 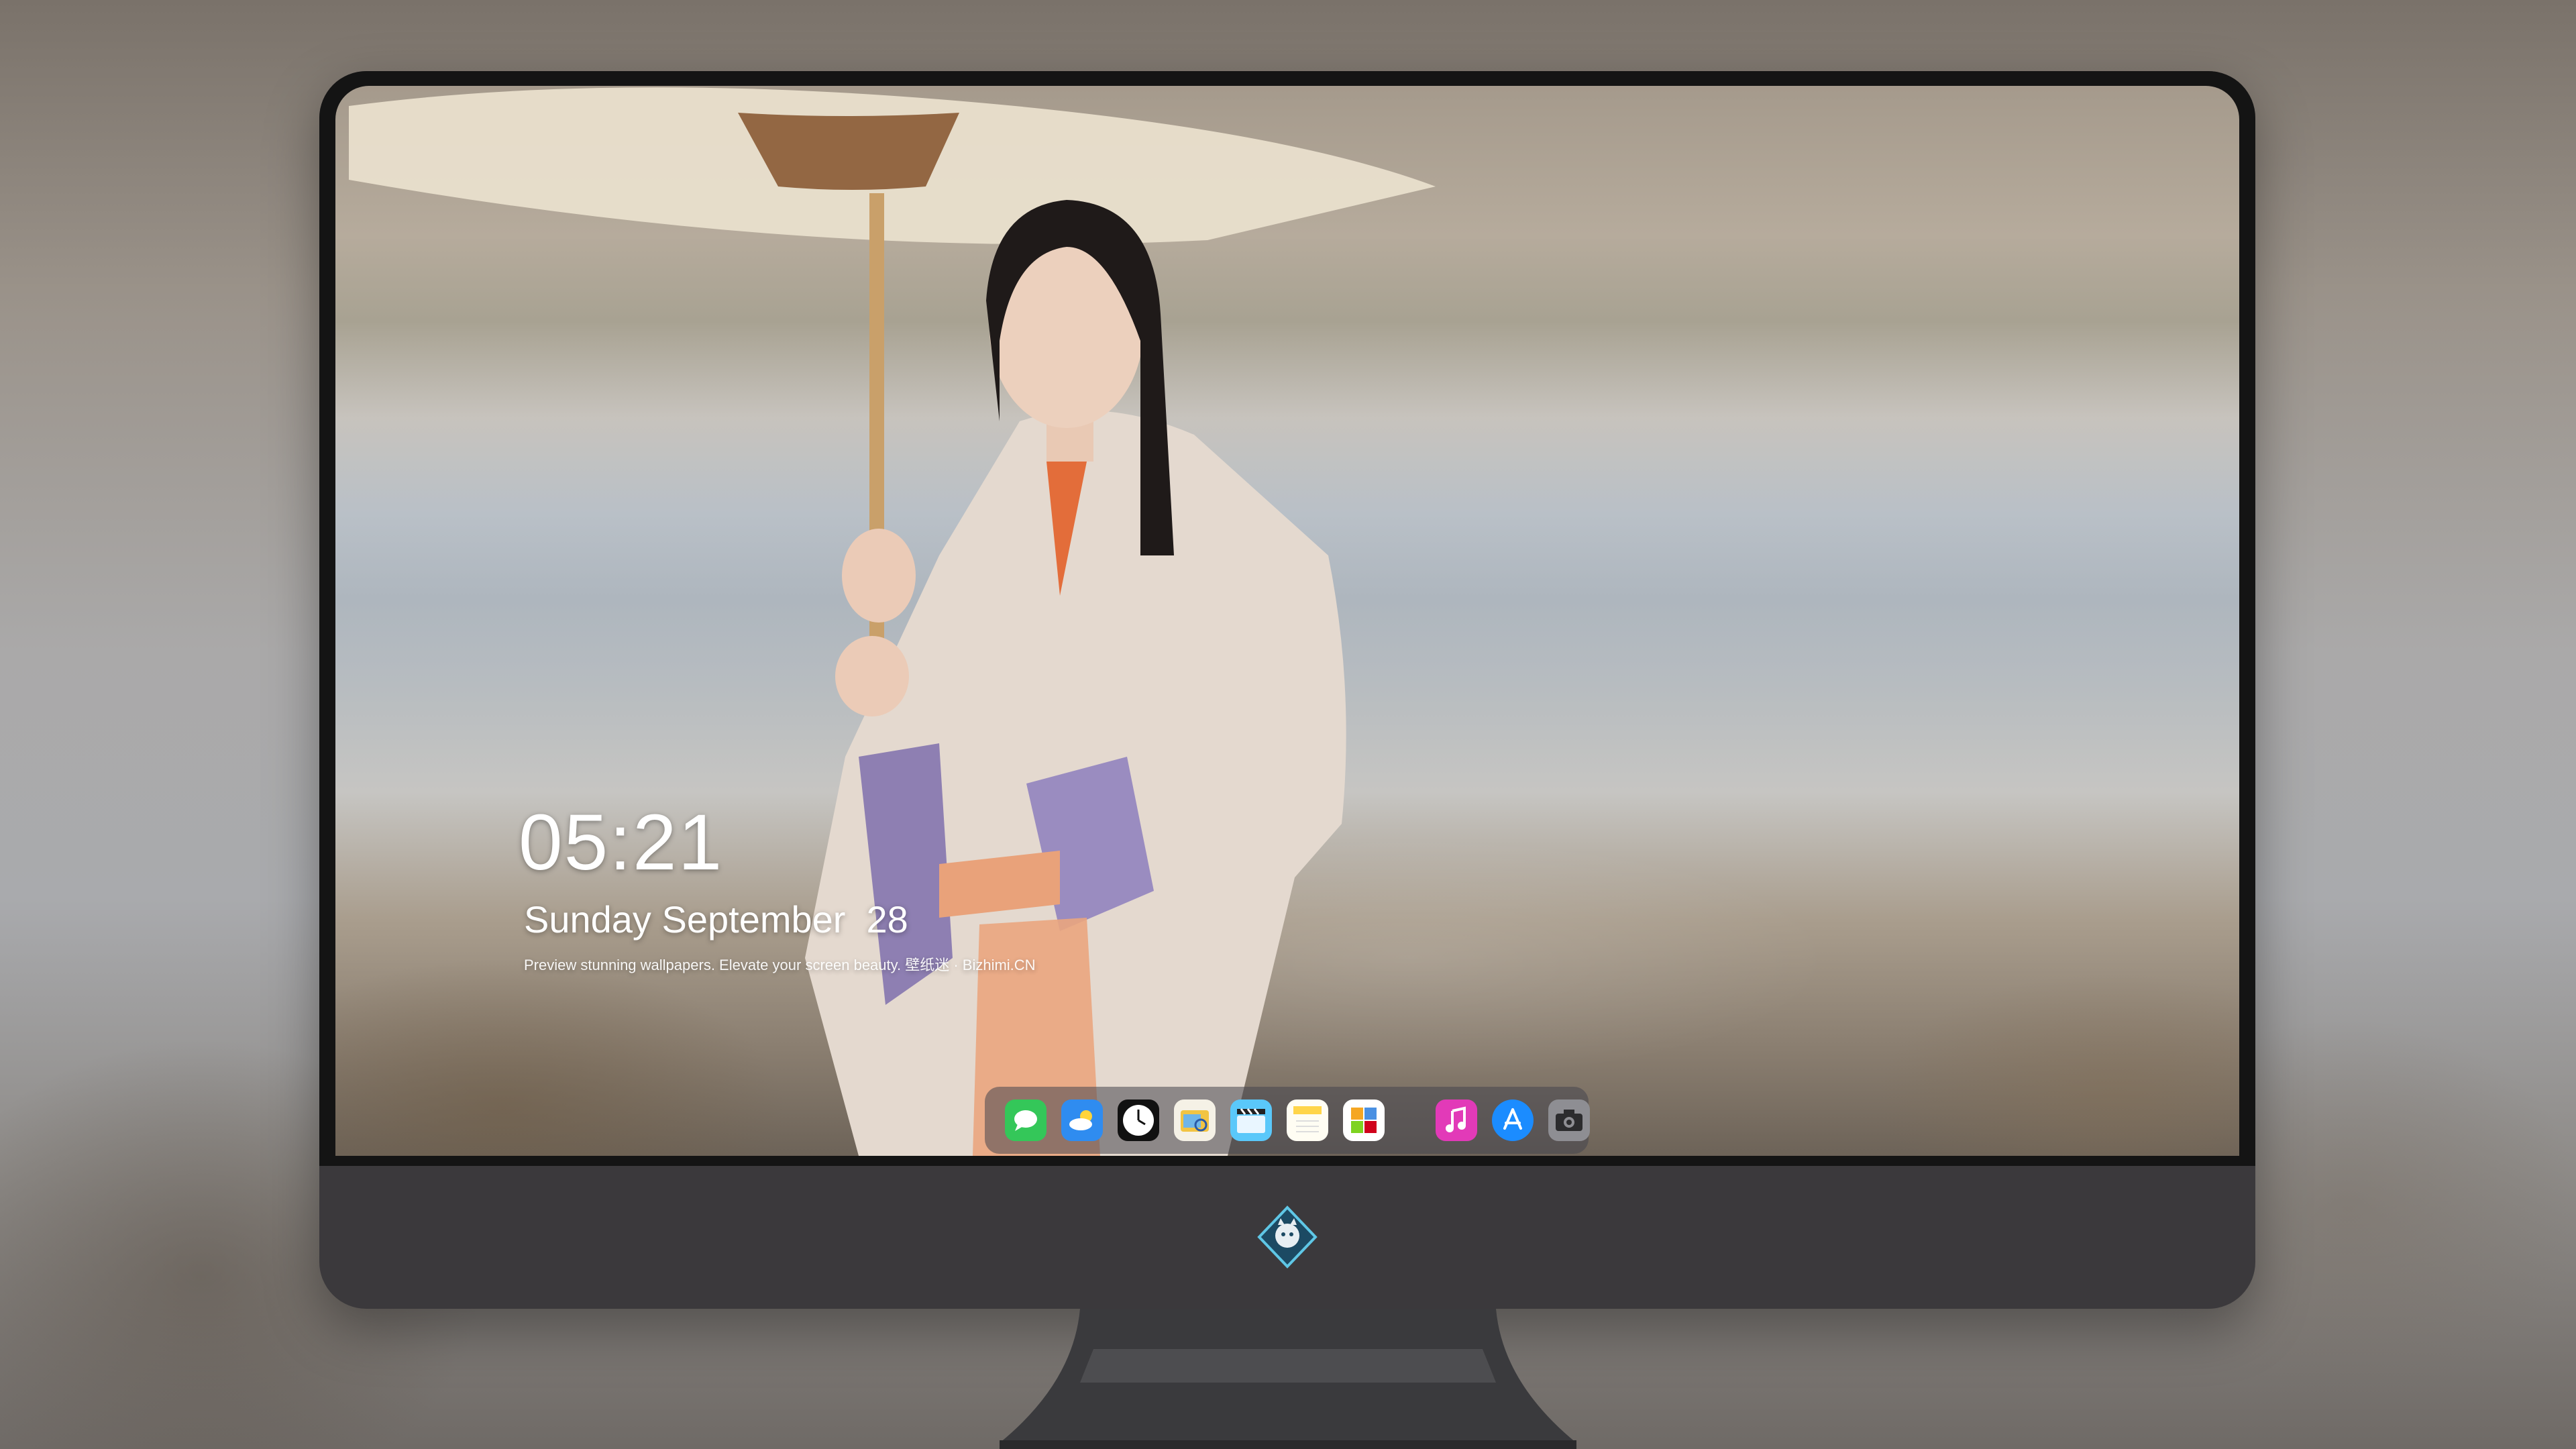 I want to click on weather-icon, so click(x=1082, y=1120).